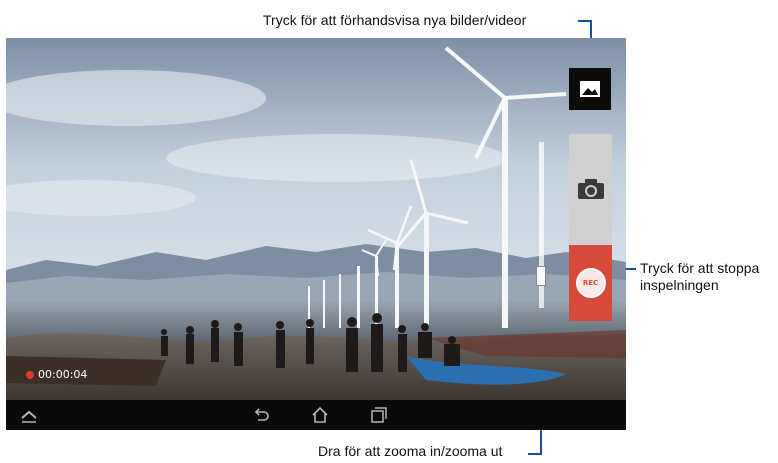 This screenshot has width=778, height=463. I want to click on gallery-preview-button, so click(590, 89).